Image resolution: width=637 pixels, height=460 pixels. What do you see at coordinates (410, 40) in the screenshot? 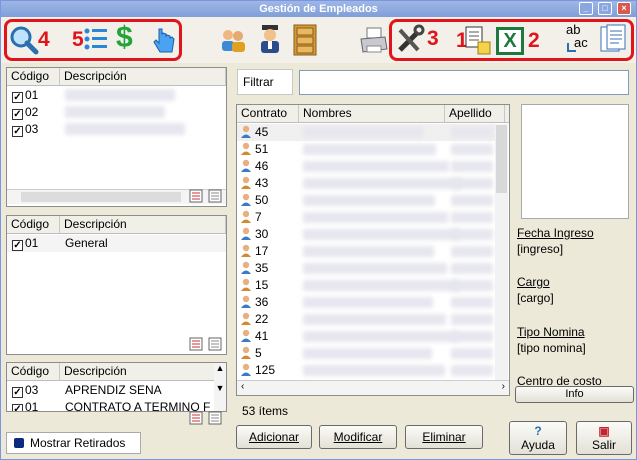
I see `tools-icon` at bounding box center [410, 40].